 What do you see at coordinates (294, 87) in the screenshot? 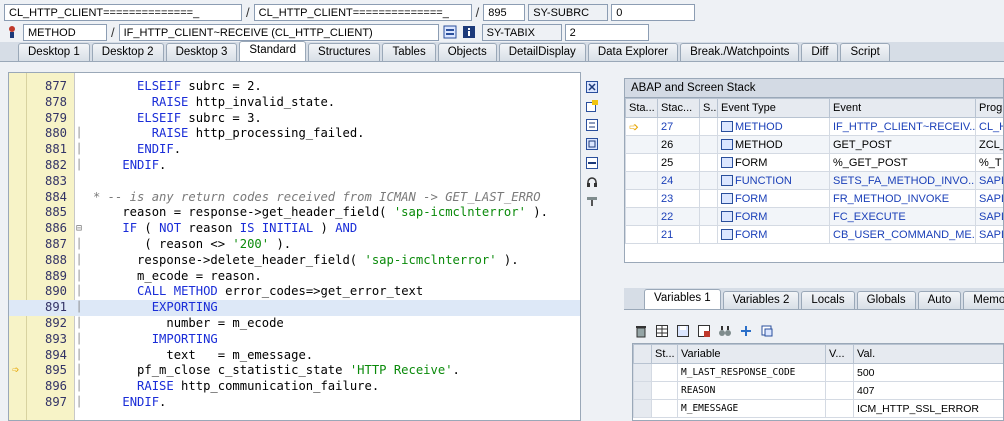
I see `code-line: 877 ELSEIF subrc = 2.` at bounding box center [294, 87].